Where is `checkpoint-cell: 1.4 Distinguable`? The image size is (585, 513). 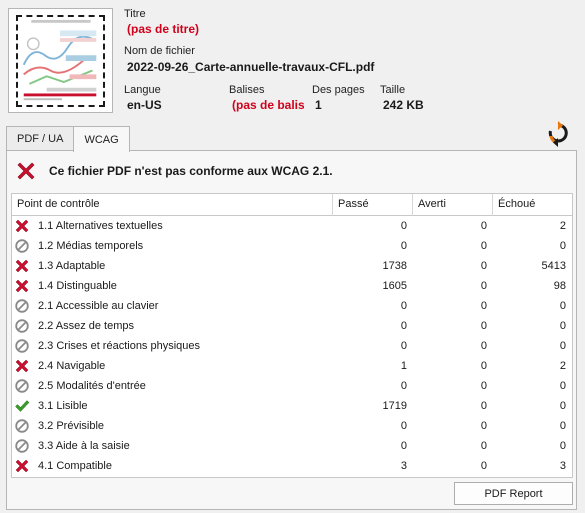
checkpoint-cell: 1.4 Distinguable is located at coordinates (172, 286).